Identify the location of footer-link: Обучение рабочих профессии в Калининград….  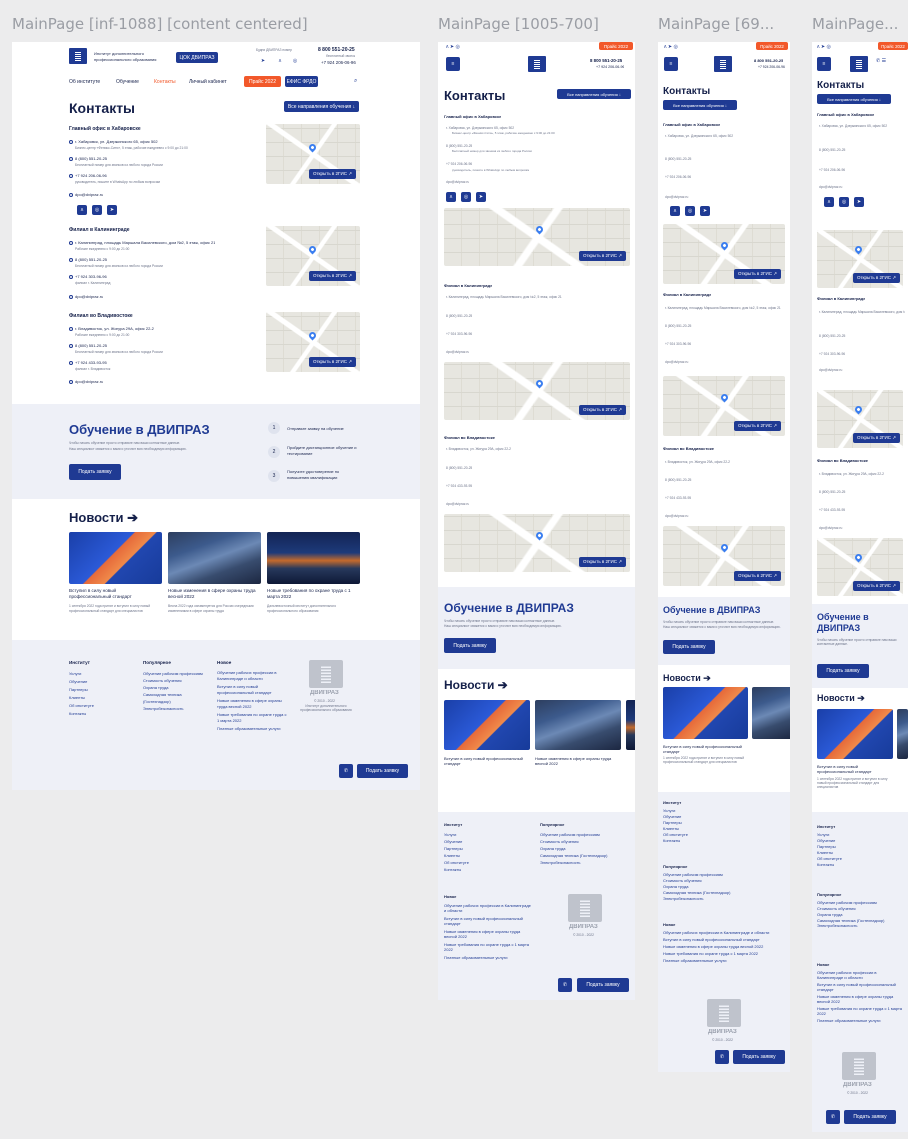
(489, 908).